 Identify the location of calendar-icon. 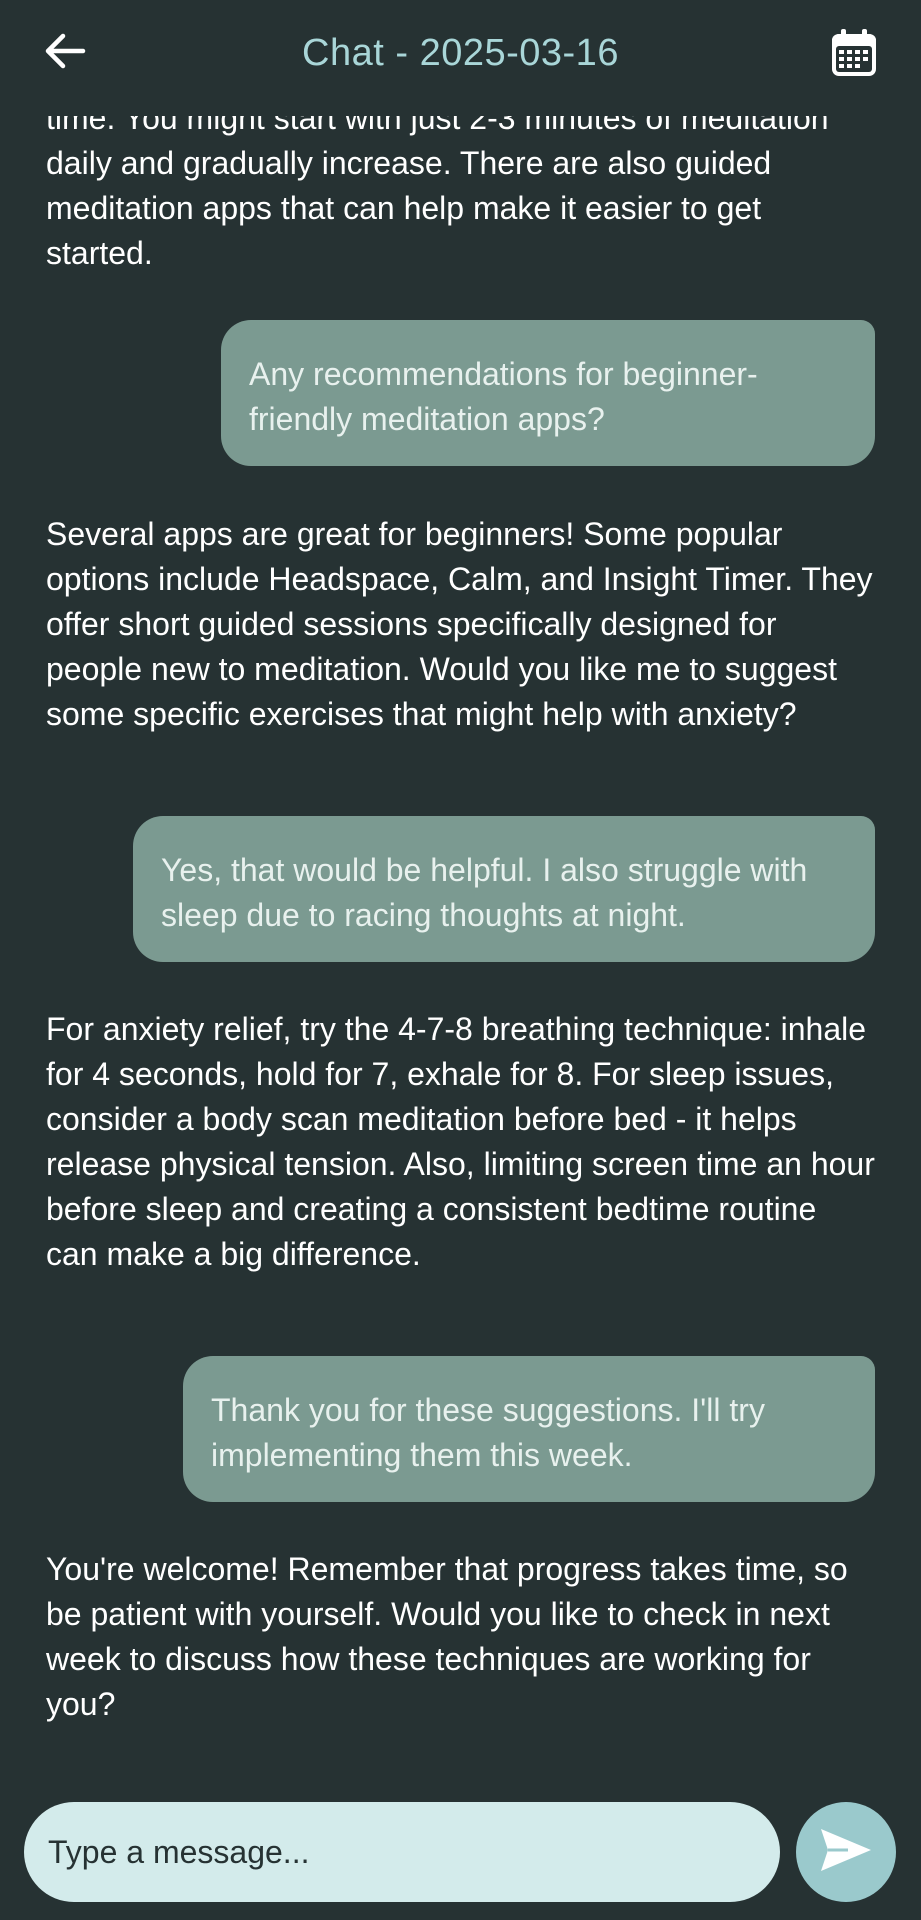
(854, 55).